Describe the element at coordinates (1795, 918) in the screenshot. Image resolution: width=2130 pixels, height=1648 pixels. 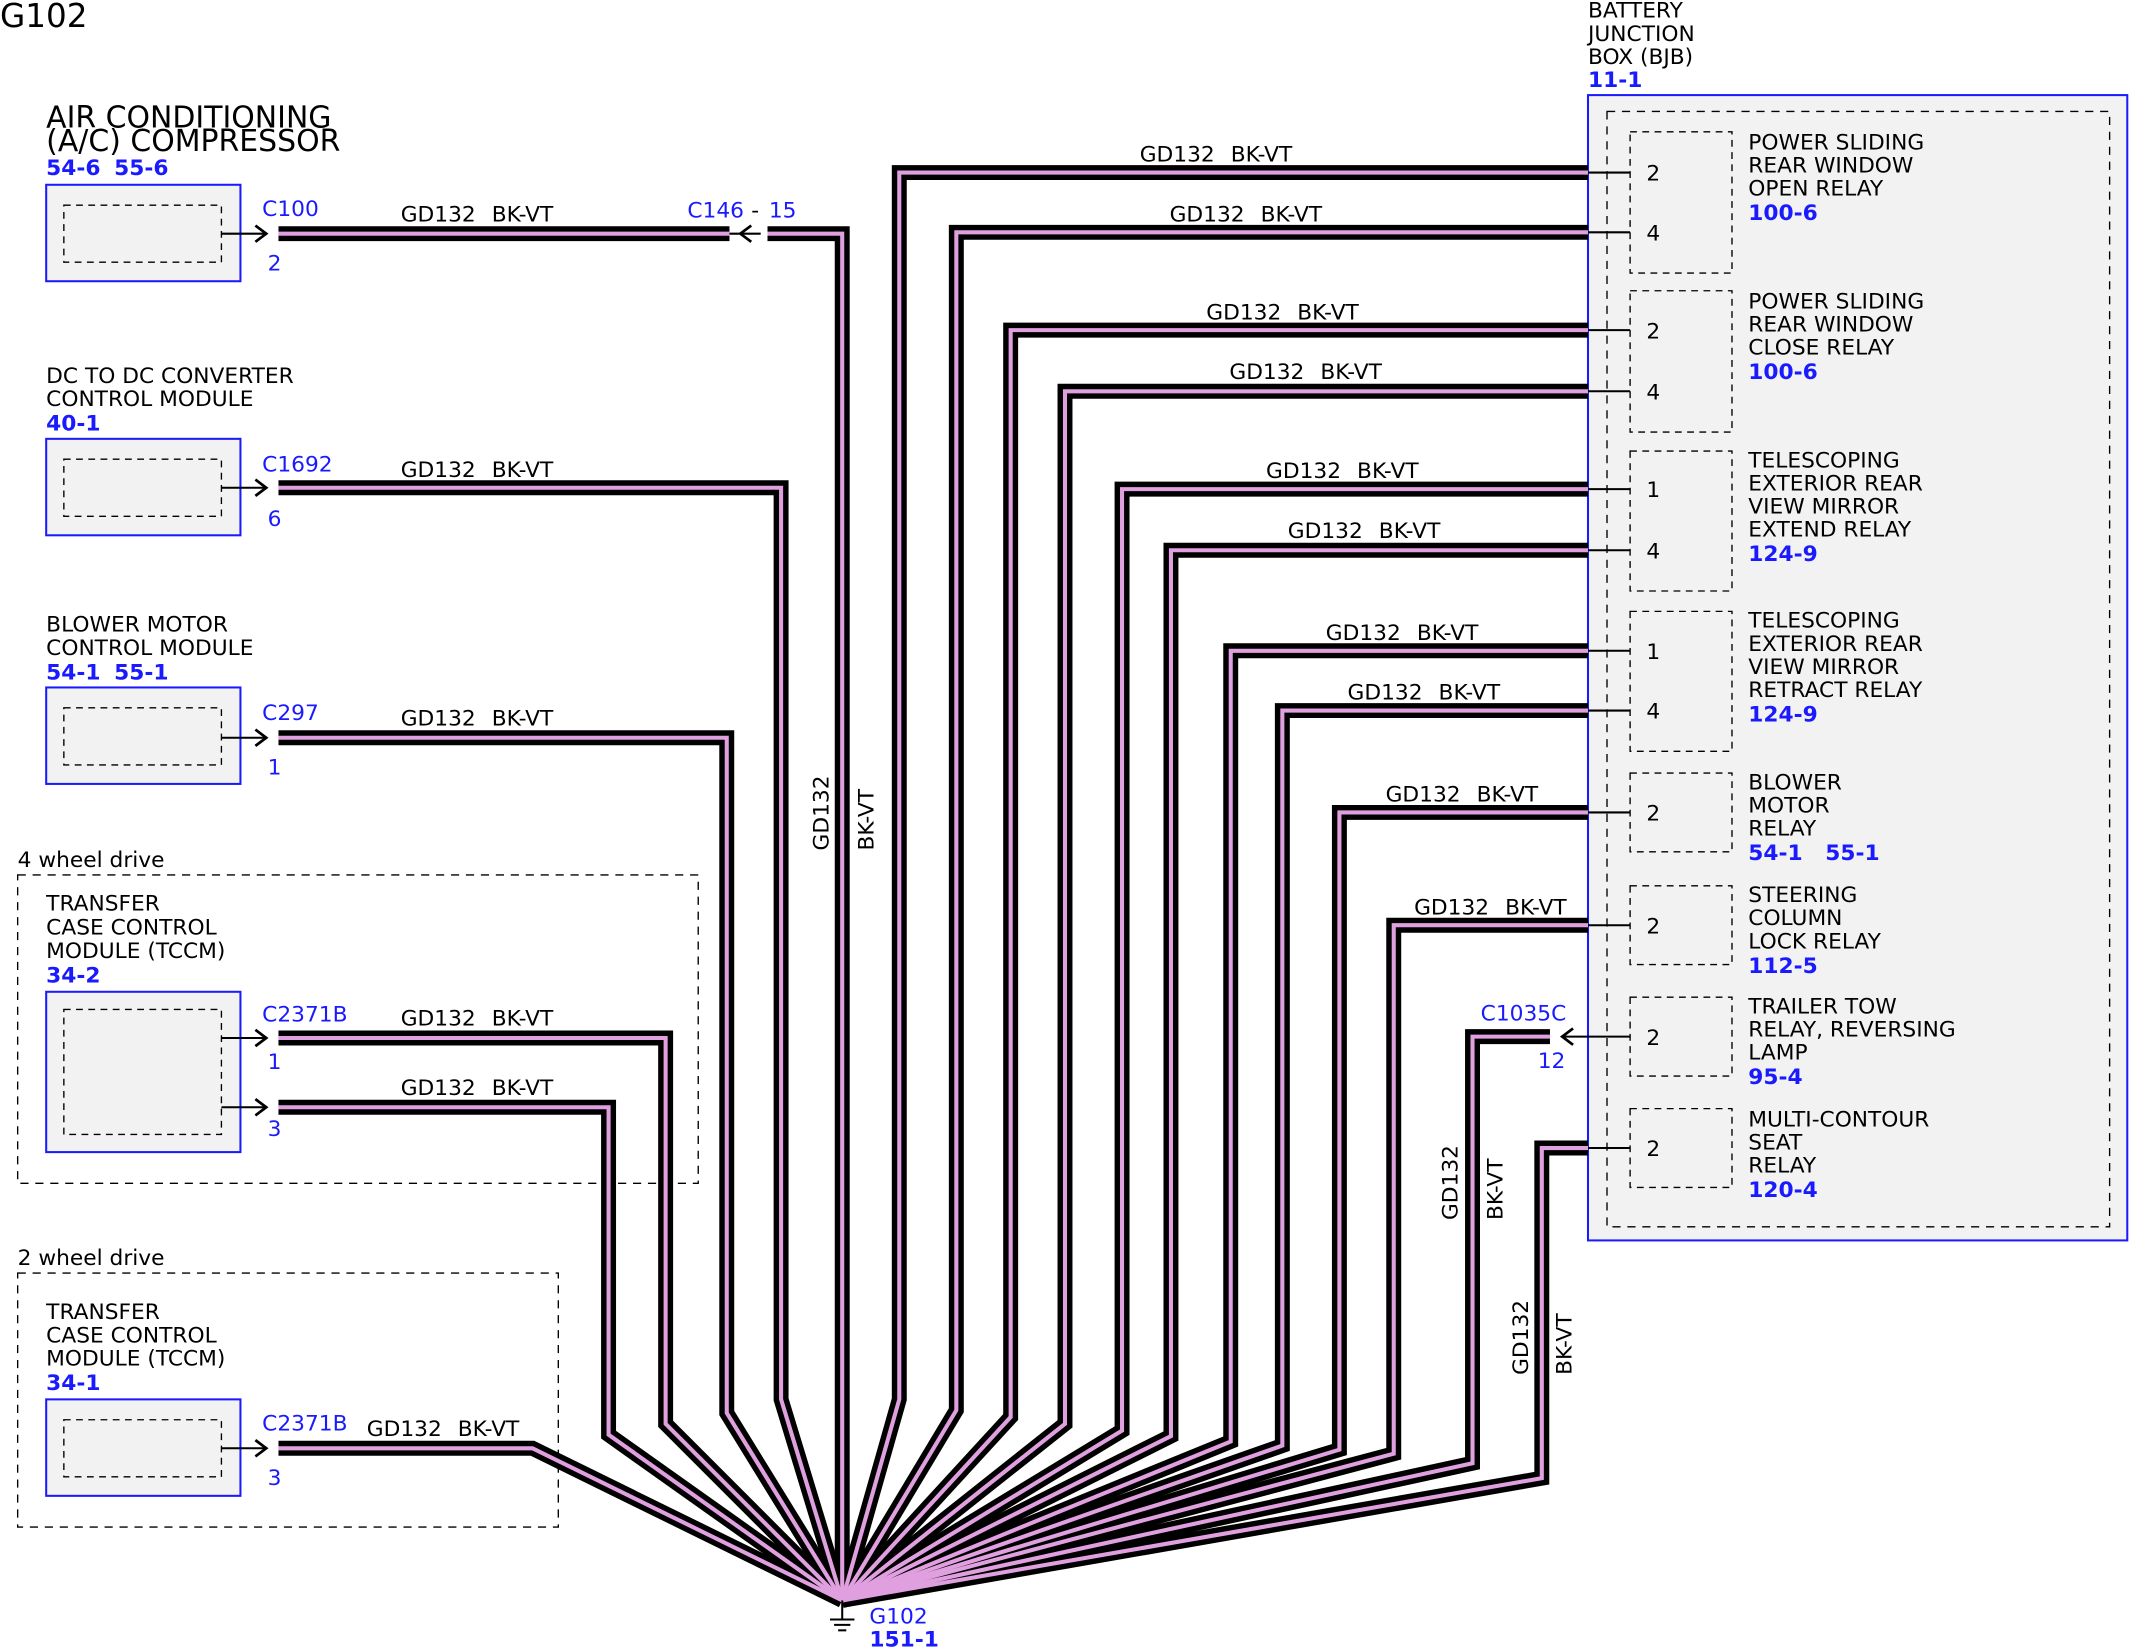
I see `svg-text: COLUMN` at that location.